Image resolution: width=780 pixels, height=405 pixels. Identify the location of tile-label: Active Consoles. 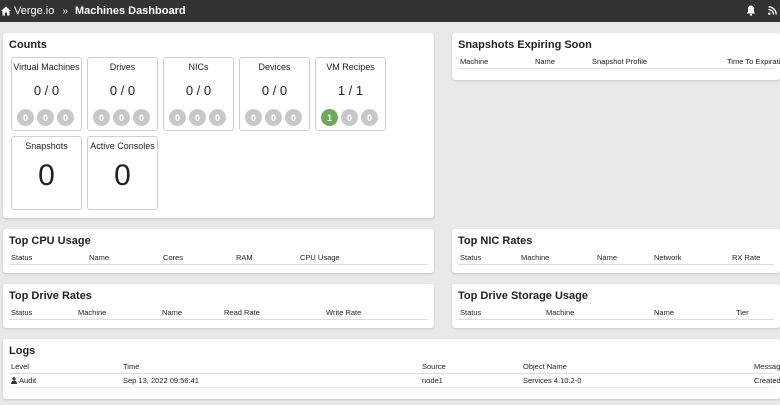
(122, 146).